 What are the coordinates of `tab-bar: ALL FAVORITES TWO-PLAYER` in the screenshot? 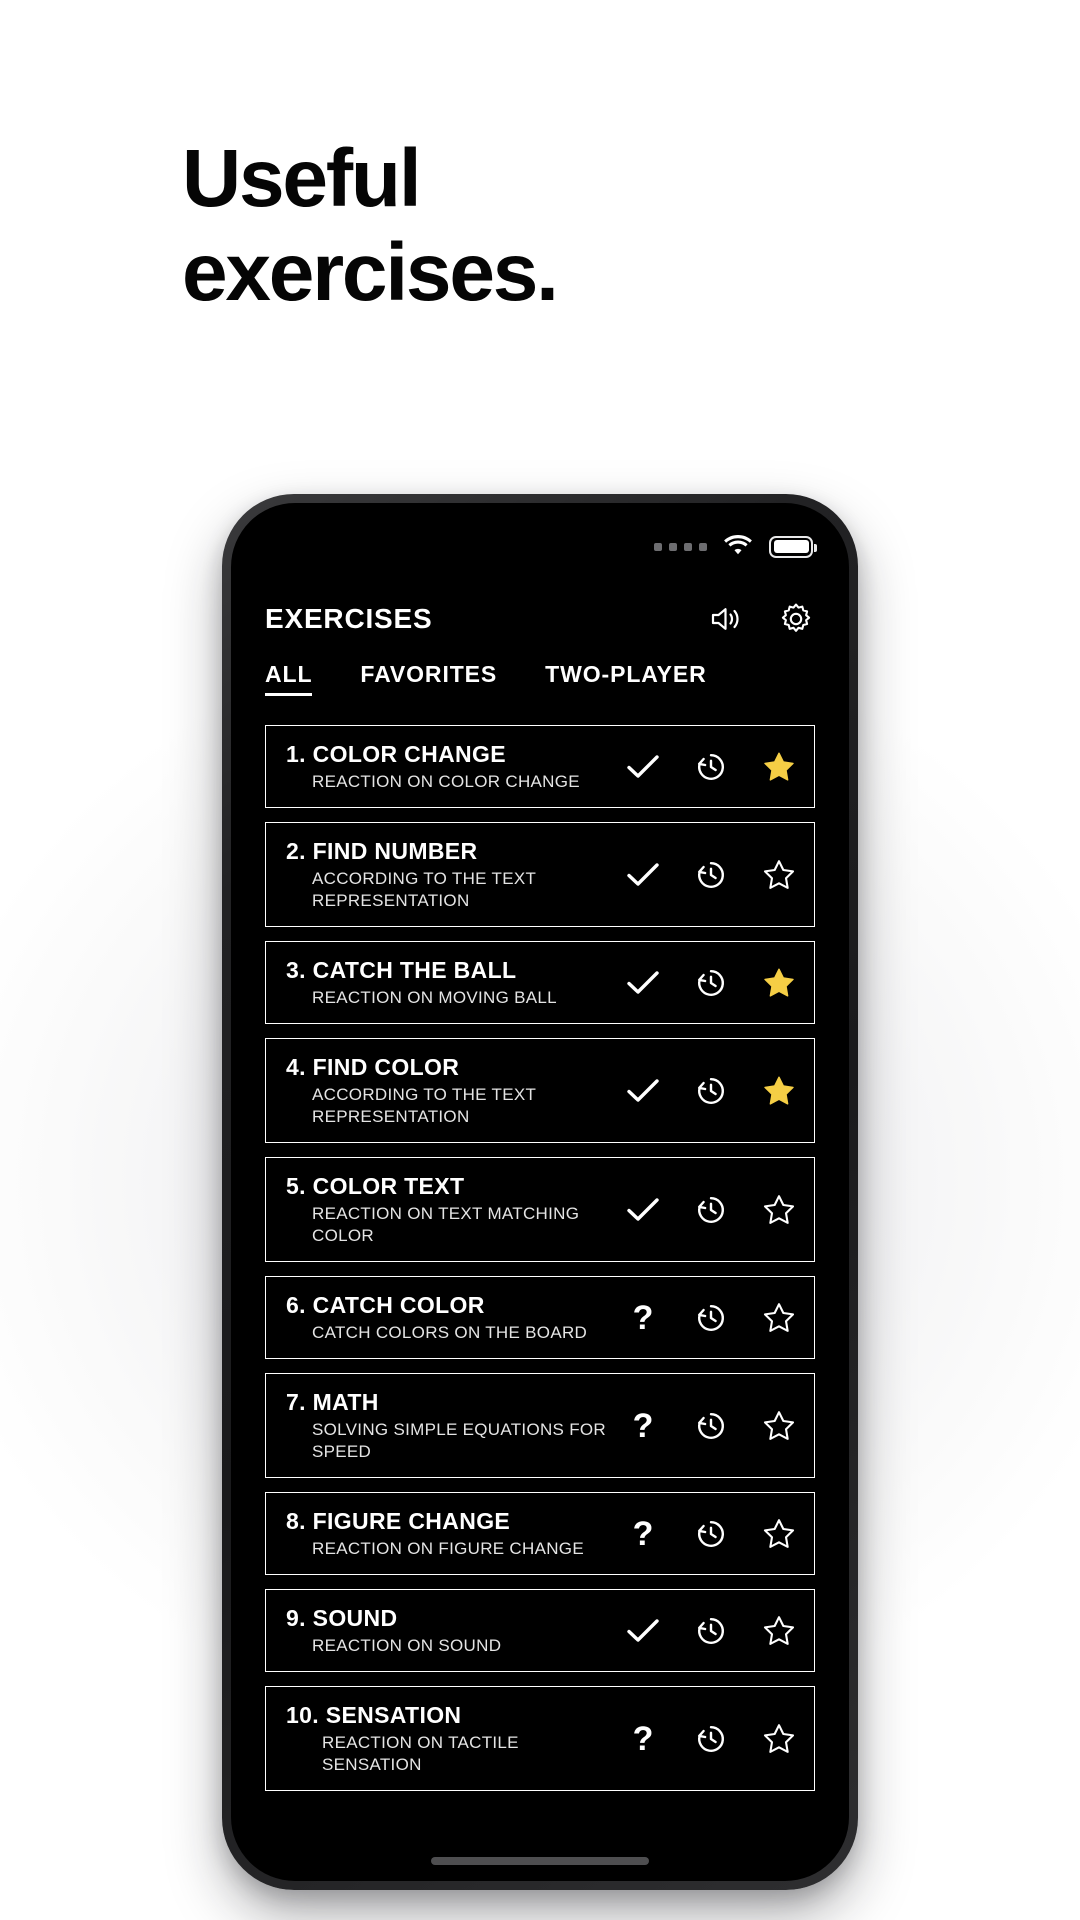 It's located at (540, 689).